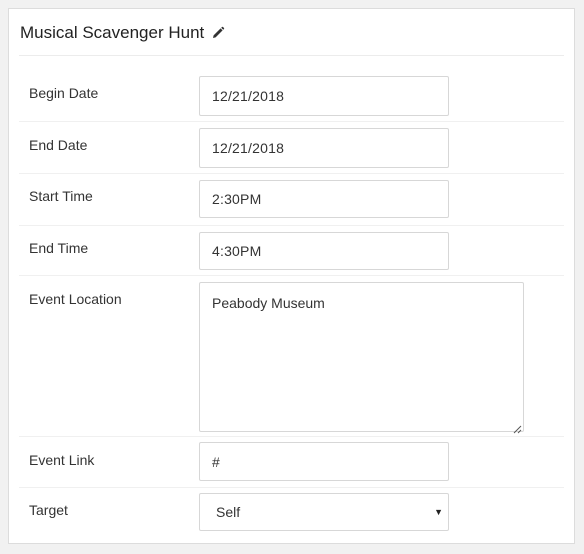  I want to click on event-location-value: Peabody Museum, so click(268, 303).